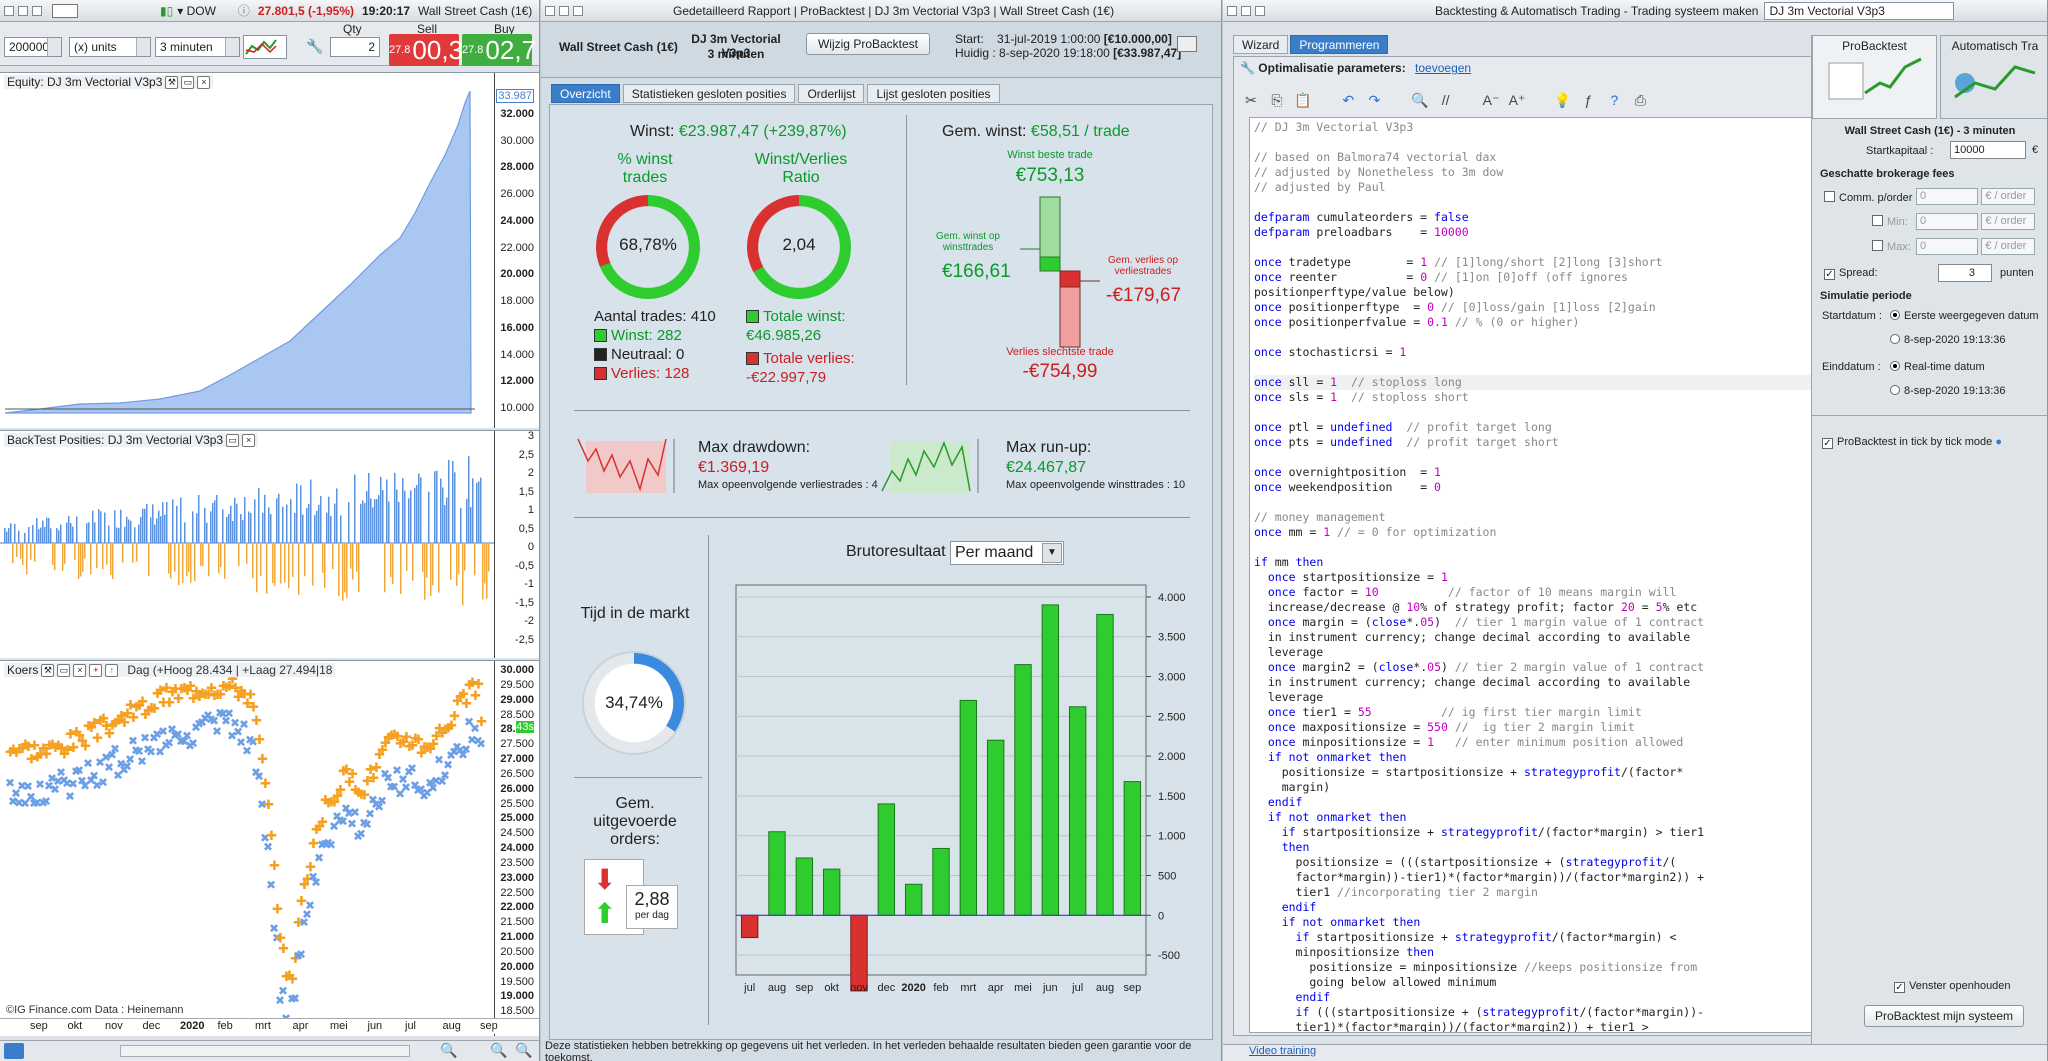 The image size is (2048, 1061). What do you see at coordinates (1375, 157) in the screenshot?
I see `code-line: // based on Balmora74 vectorial dax` at bounding box center [1375, 157].